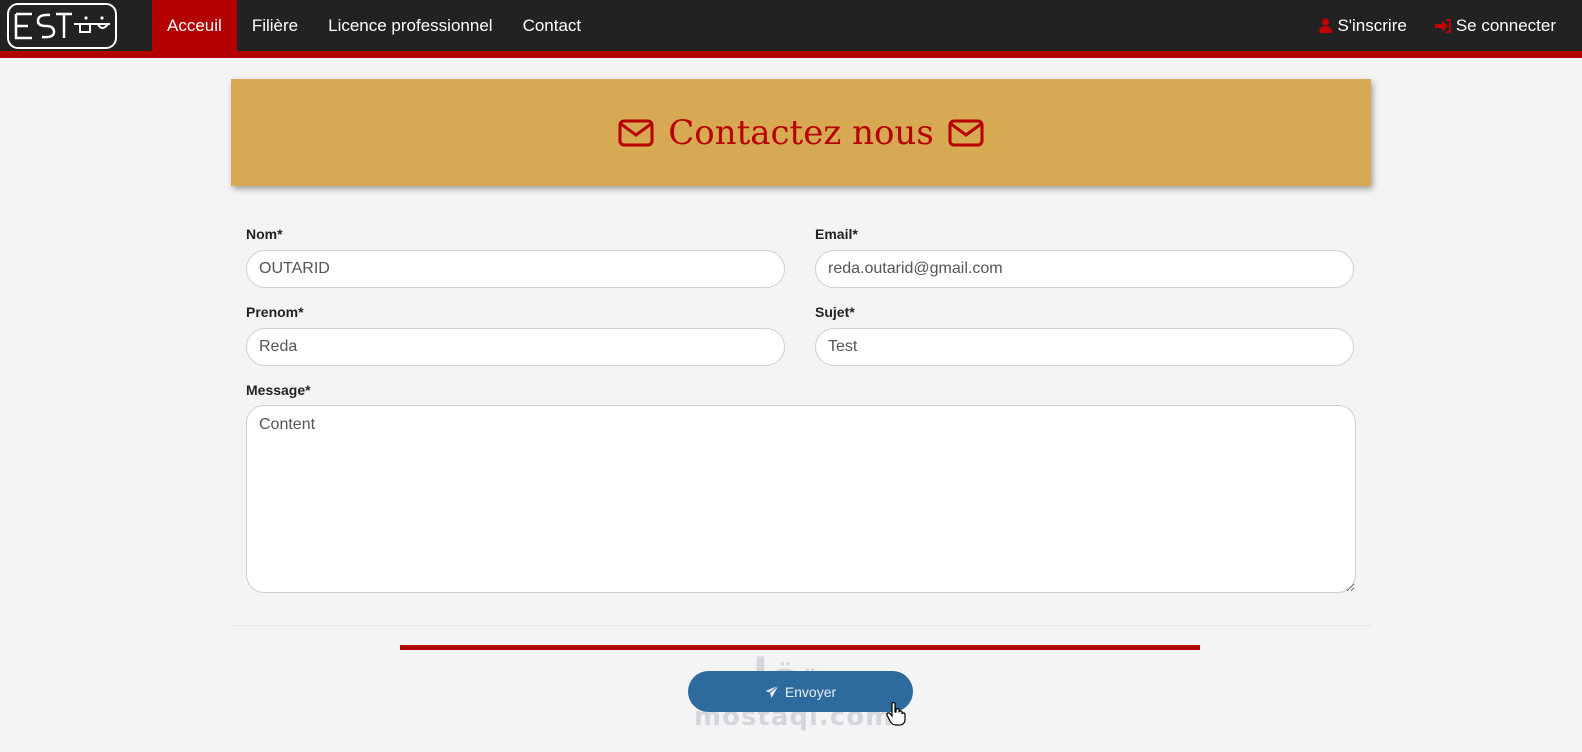 The width and height of the screenshot is (1582, 752). I want to click on login-label: Se connecter, so click(1505, 25).